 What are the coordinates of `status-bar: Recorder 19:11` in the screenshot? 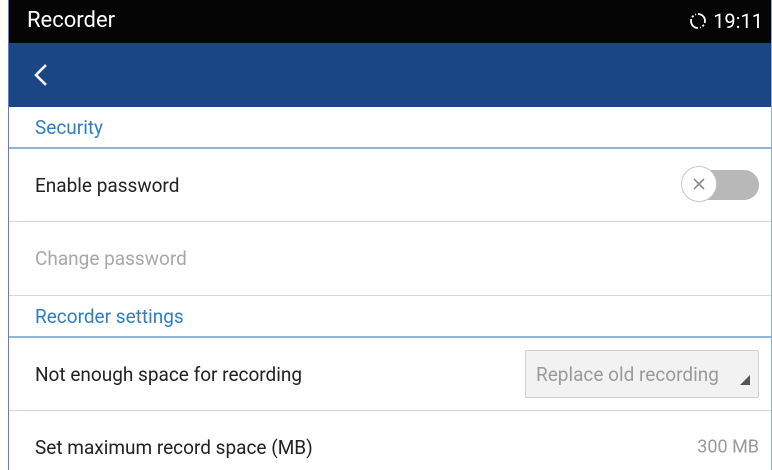 It's located at (390, 21).